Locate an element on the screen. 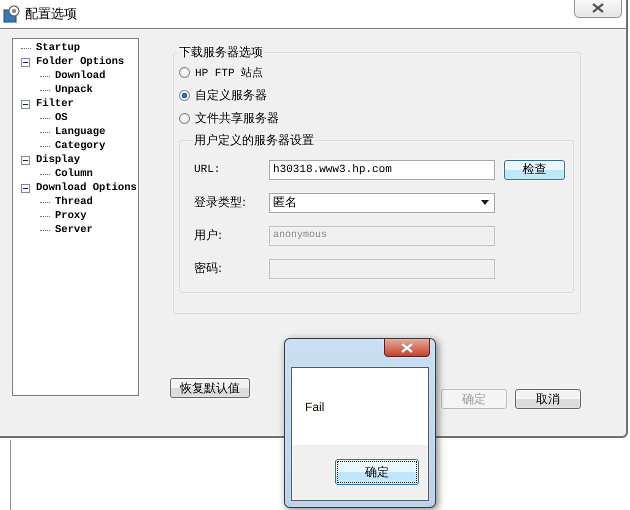  field-label: 密码: is located at coordinates (209, 268).